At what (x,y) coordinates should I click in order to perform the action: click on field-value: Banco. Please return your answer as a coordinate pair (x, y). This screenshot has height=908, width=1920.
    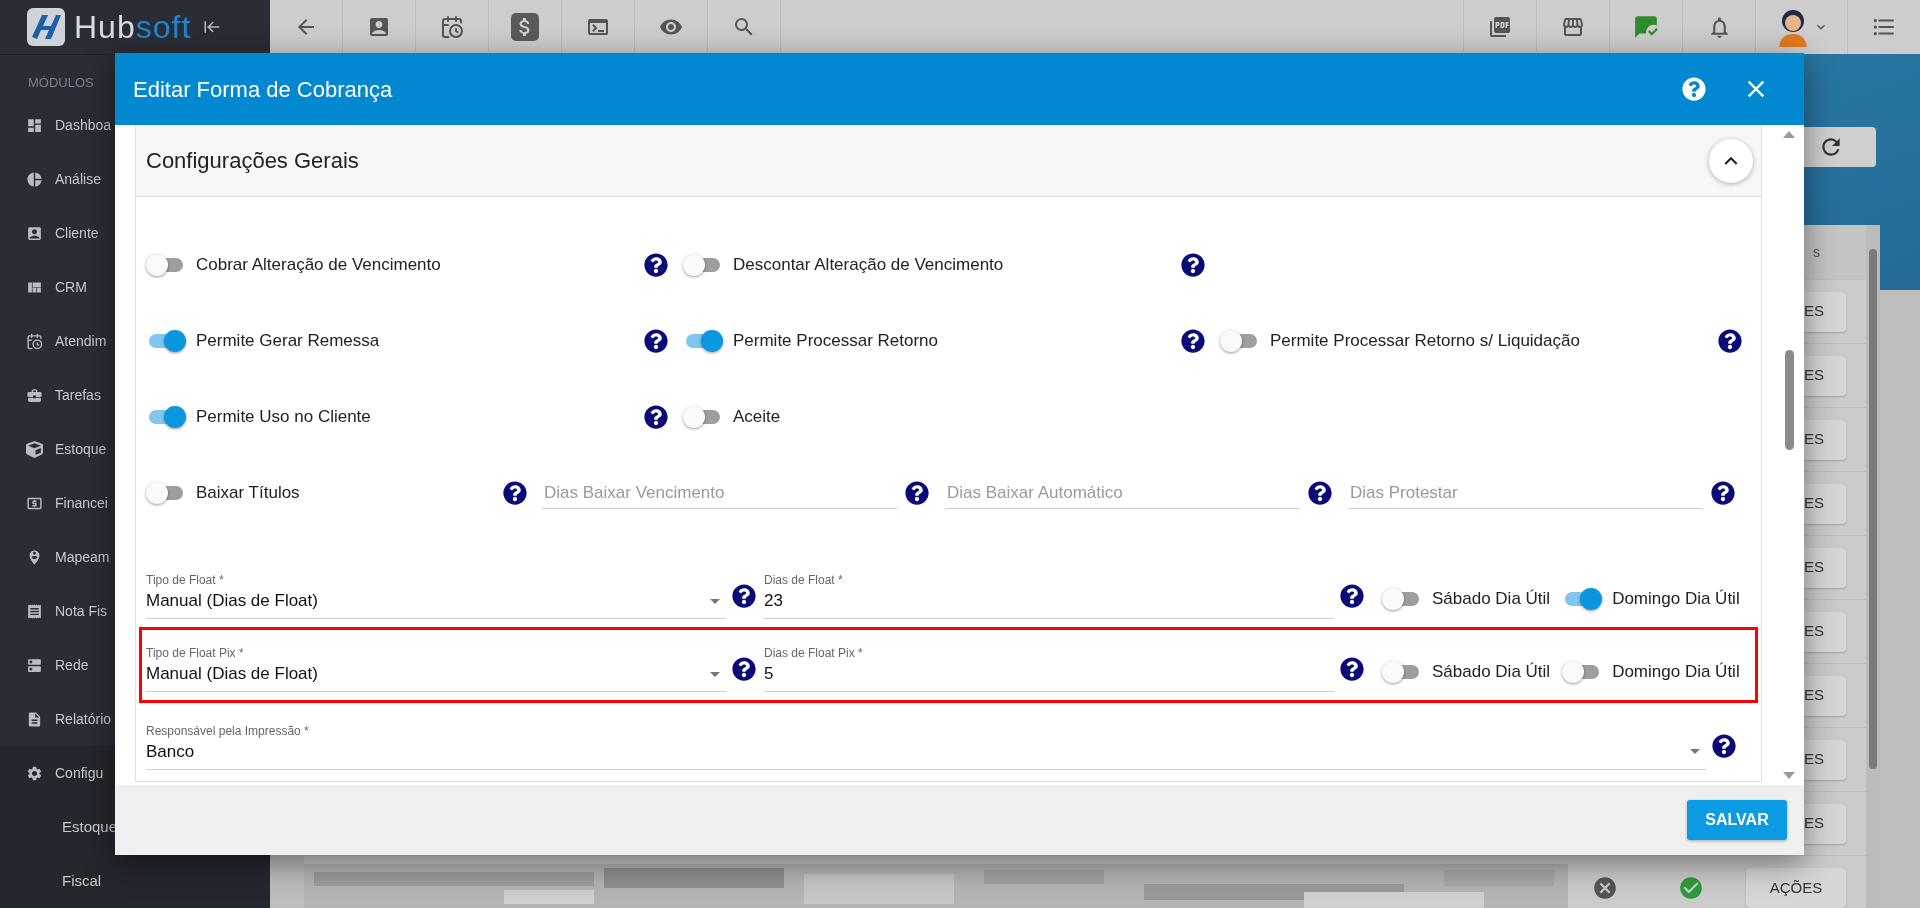
    Looking at the image, I should click on (170, 751).